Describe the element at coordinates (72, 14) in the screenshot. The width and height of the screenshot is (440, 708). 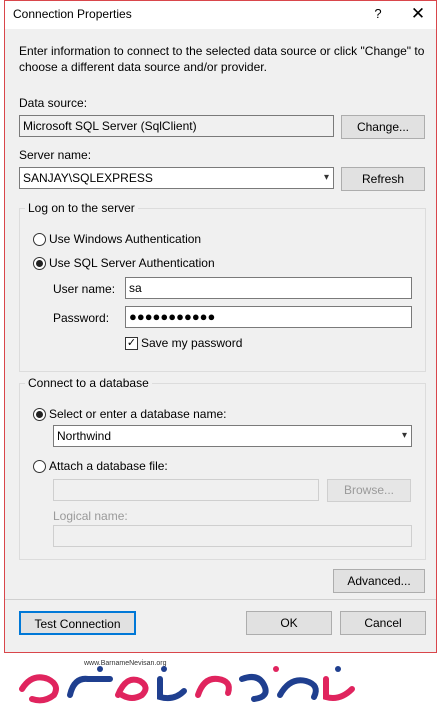
I see `window-title: Connection Properties` at that location.